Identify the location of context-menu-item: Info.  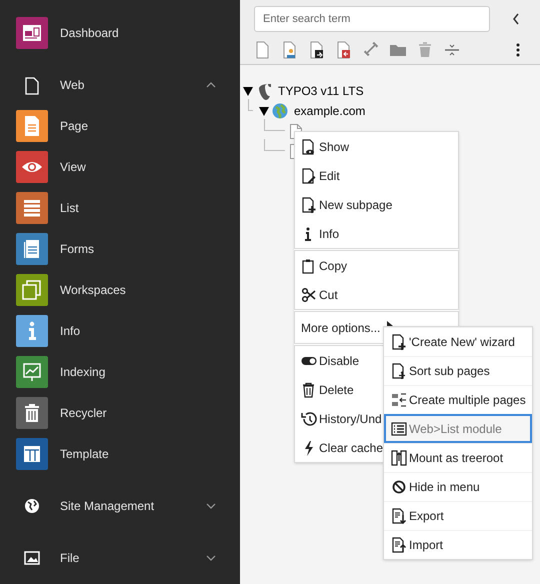
(329, 233).